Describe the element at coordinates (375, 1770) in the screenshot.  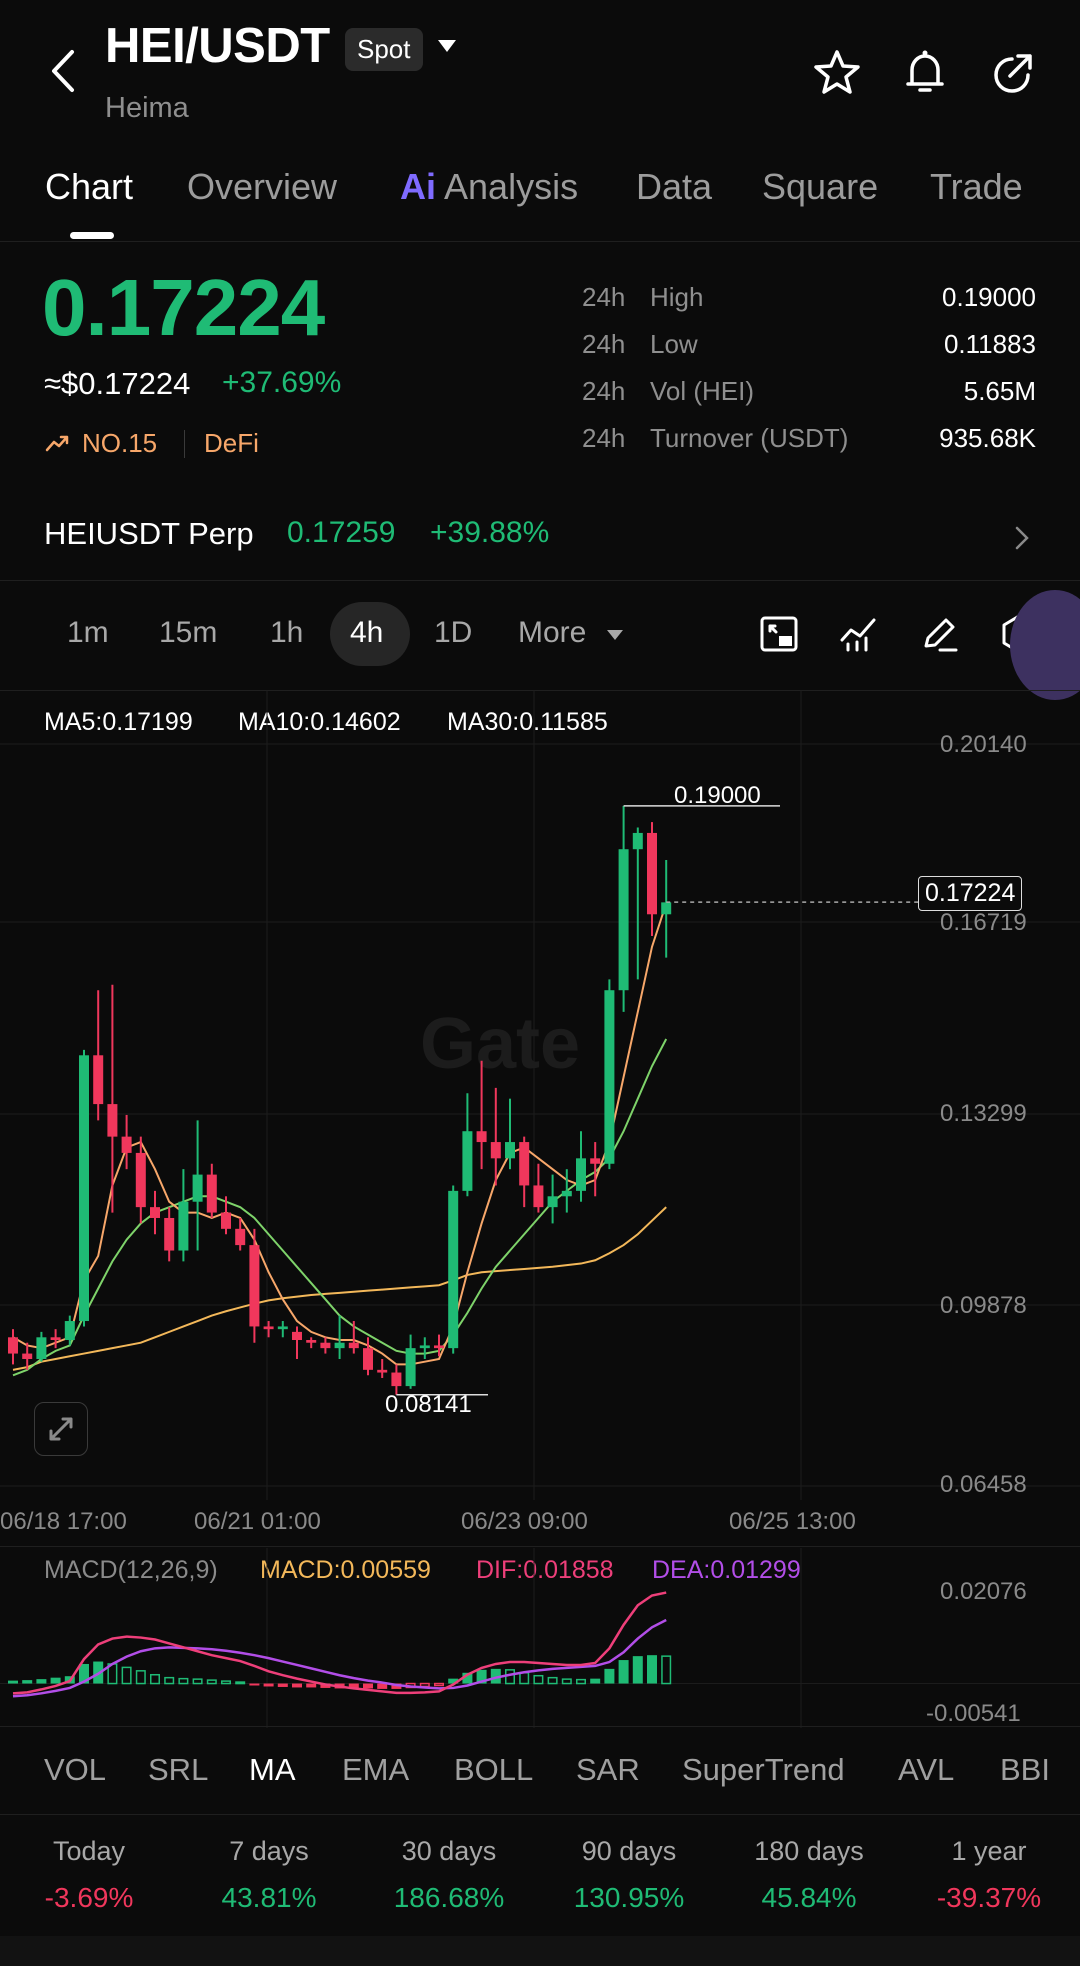
I see `indicator-ema: EMA` at that location.